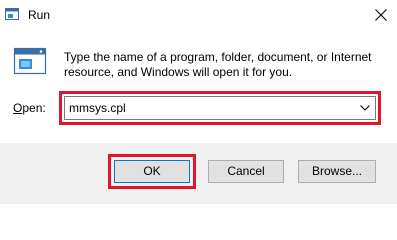 This screenshot has width=397, height=240. I want to click on open-label-text: pen:, so click(34, 108).